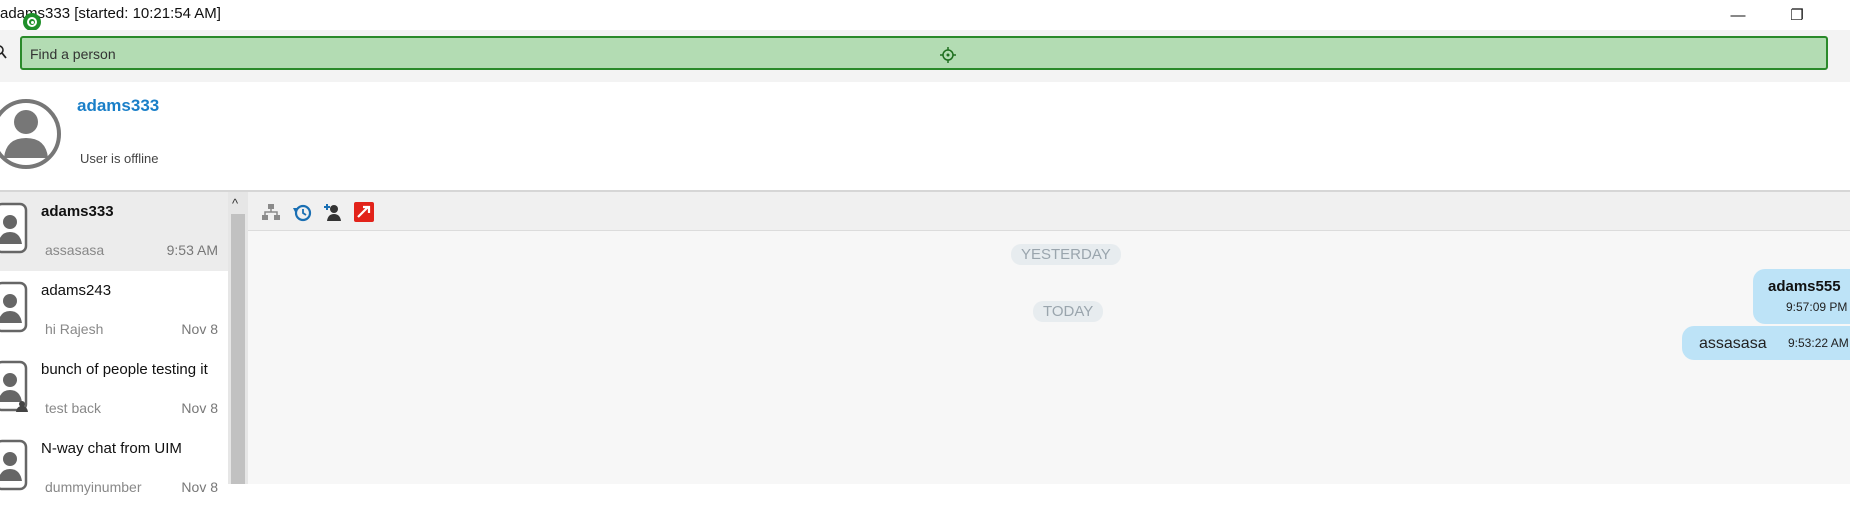  I want to click on list-item: N-way chat from UIM dummyinumber Nov 8, so click(114, 468).